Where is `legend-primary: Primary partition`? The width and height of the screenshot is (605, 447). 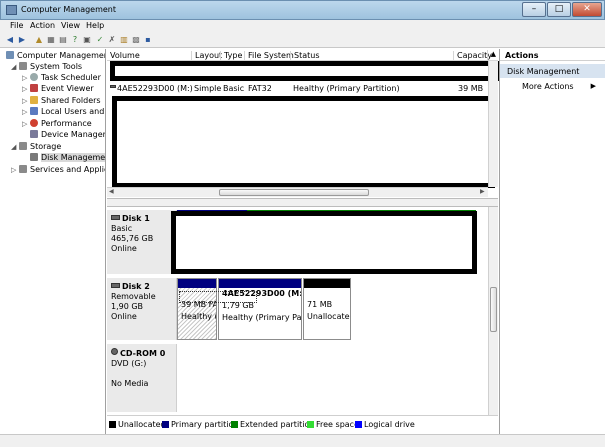
legend-primary: Primary partition is located at coordinates (200, 424).